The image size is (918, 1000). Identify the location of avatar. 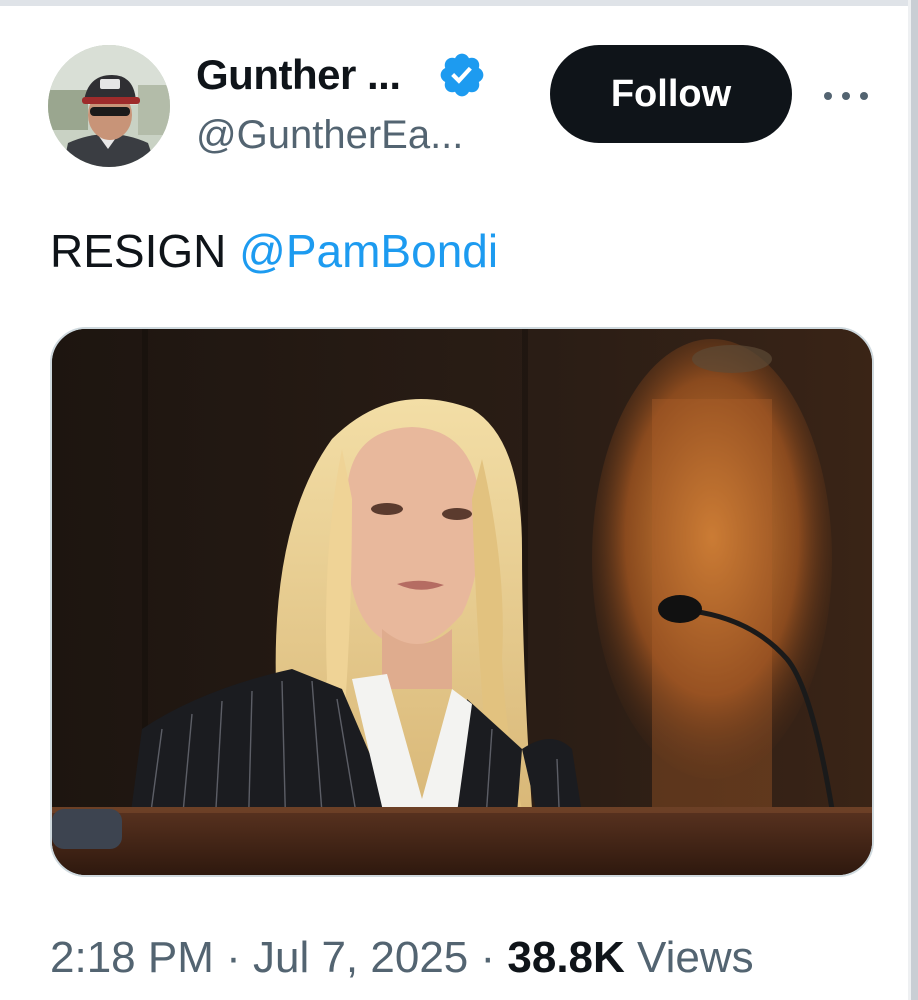
(109, 106).